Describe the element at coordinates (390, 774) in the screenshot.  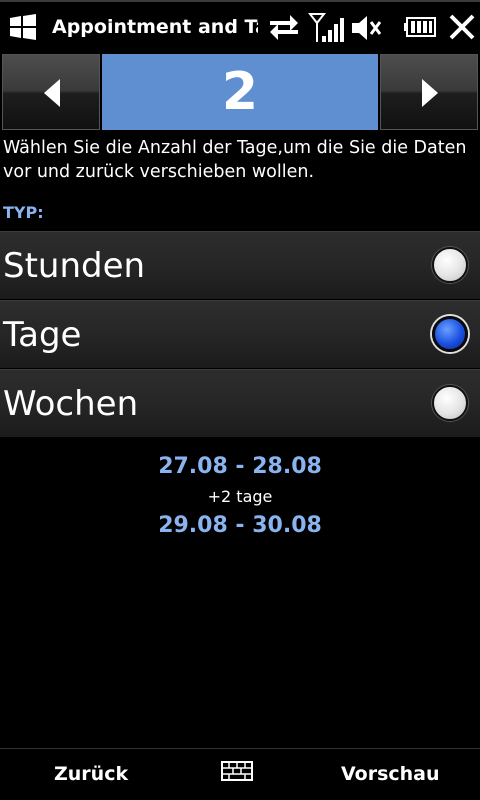
I see `preview-softkey: Vorschau` at that location.